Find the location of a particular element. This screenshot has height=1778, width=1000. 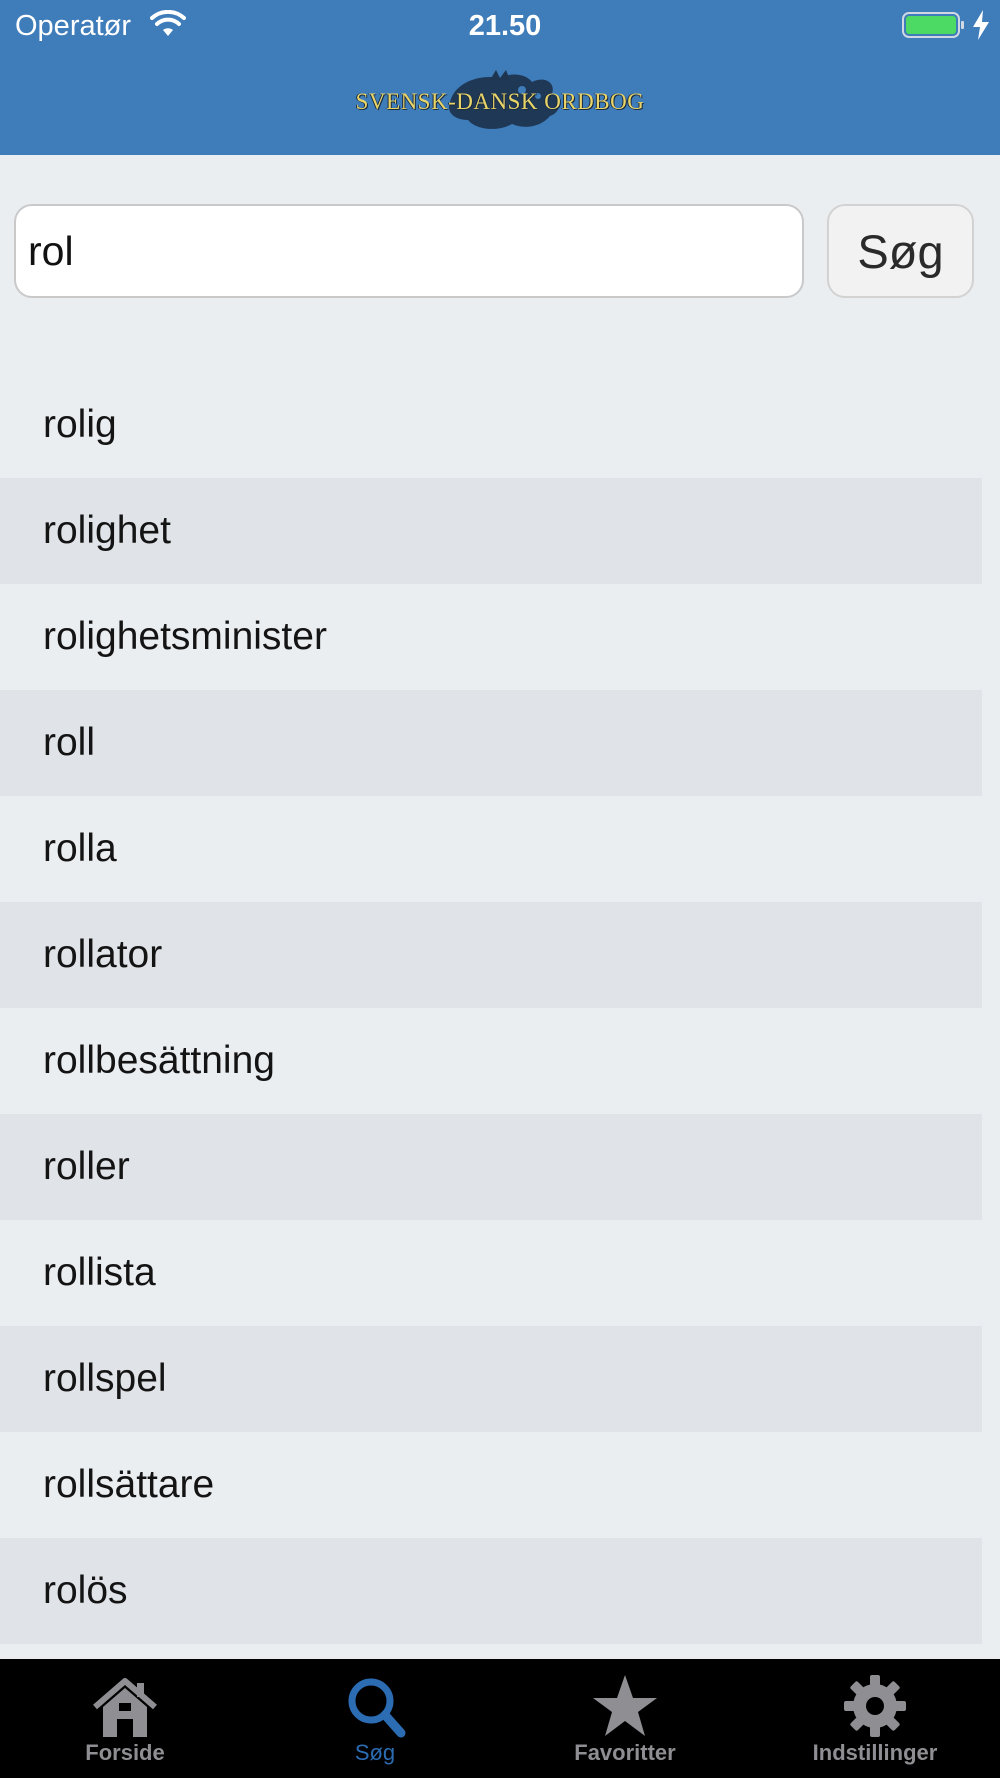

search-button: Søg is located at coordinates (900, 251).